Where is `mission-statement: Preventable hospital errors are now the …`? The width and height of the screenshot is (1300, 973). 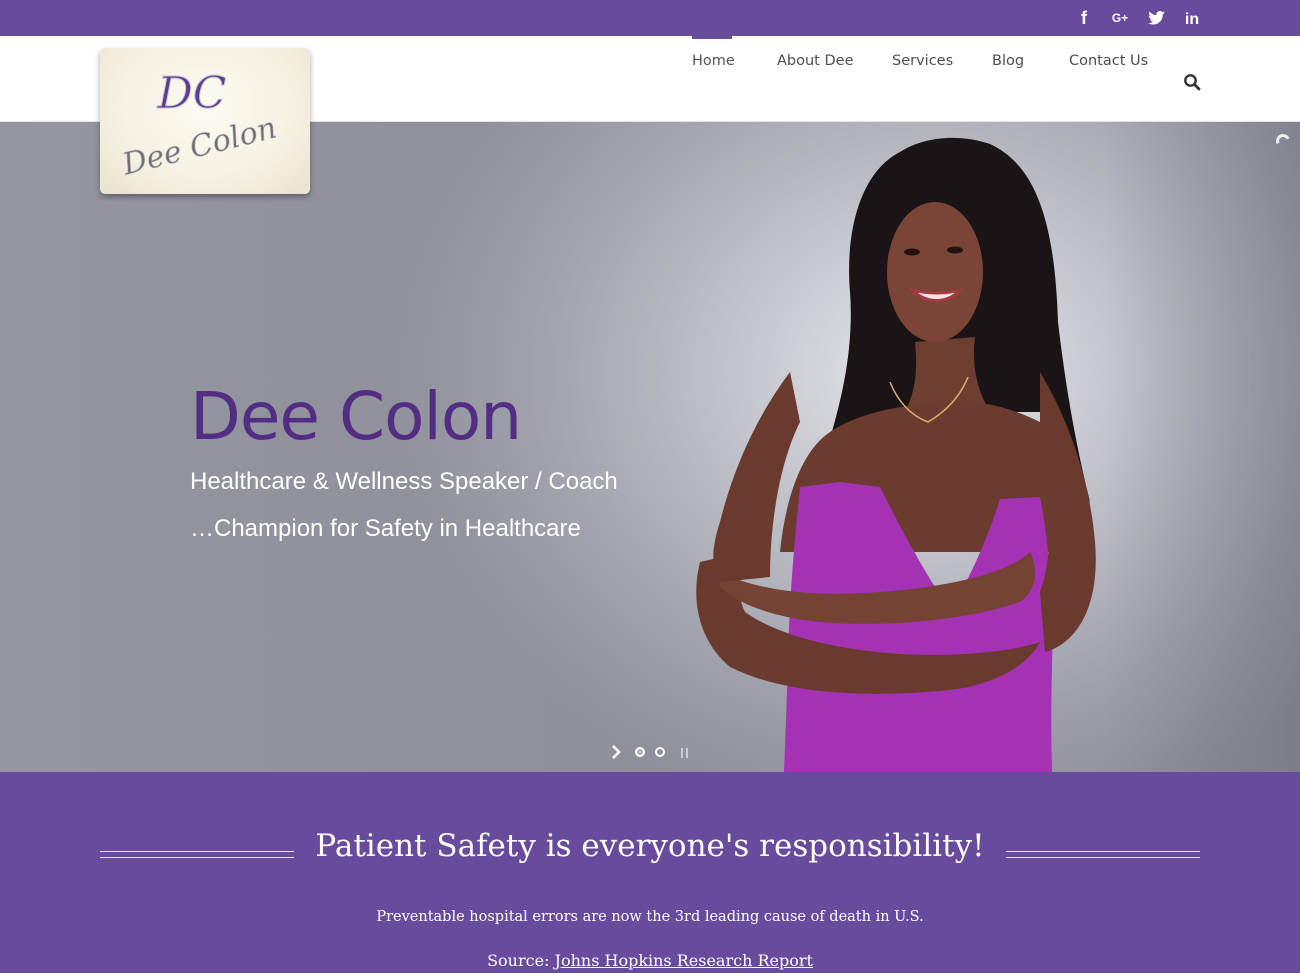 mission-statement: Preventable hospital errors are now the … is located at coordinates (650, 917).